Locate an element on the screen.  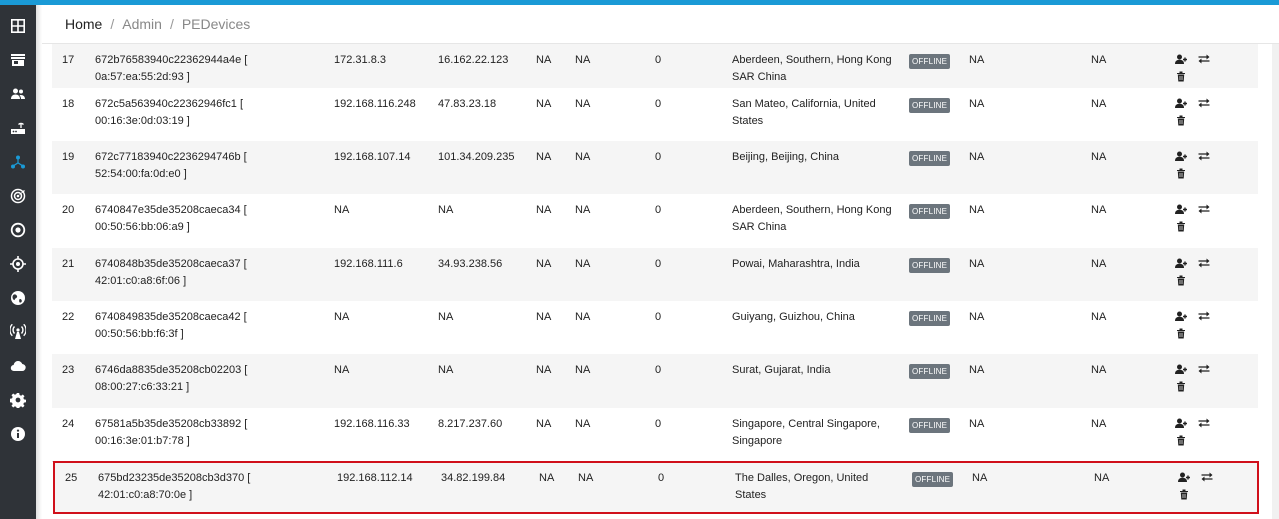
sidebar-item-info is located at coordinates (18, 434).